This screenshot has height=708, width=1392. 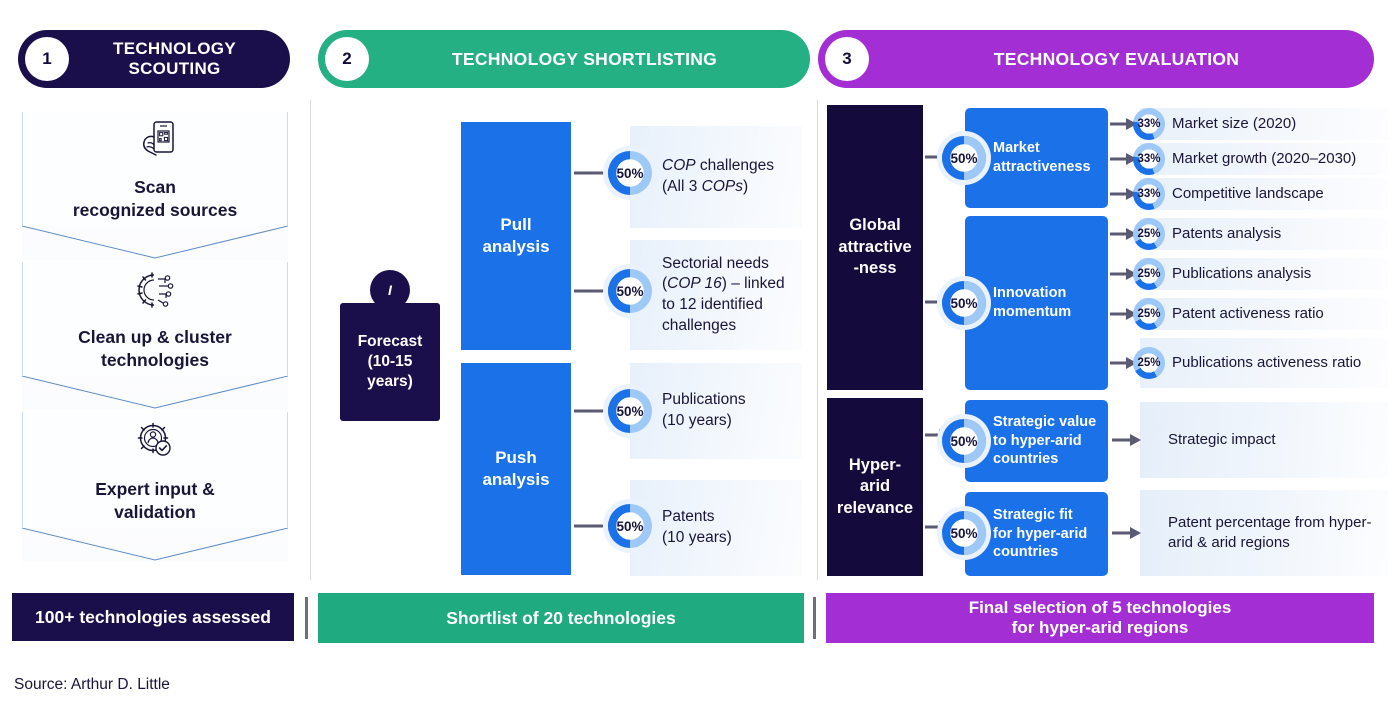 What do you see at coordinates (1116, 58) in the screenshot?
I see `stage-title-3: TECHNOLOGY EVALUATION` at bounding box center [1116, 58].